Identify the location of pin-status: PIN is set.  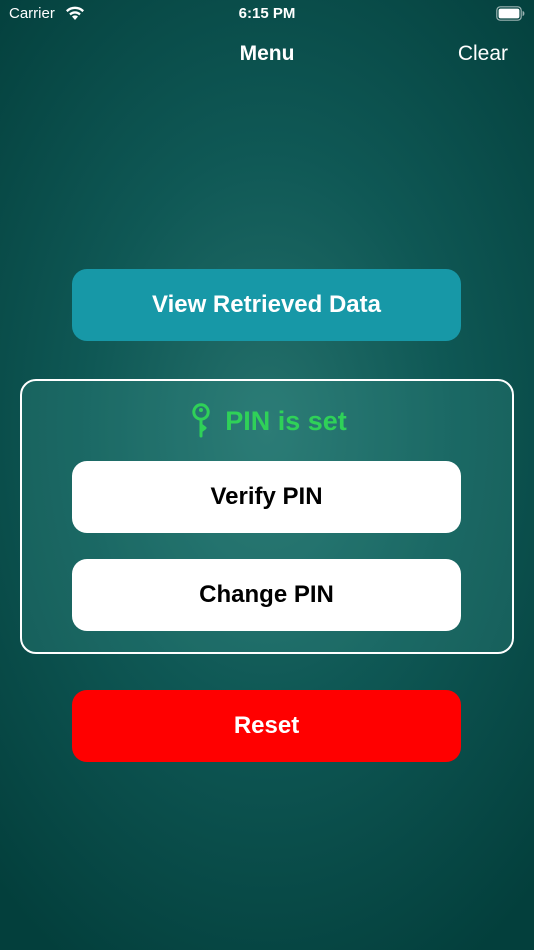
(269, 421).